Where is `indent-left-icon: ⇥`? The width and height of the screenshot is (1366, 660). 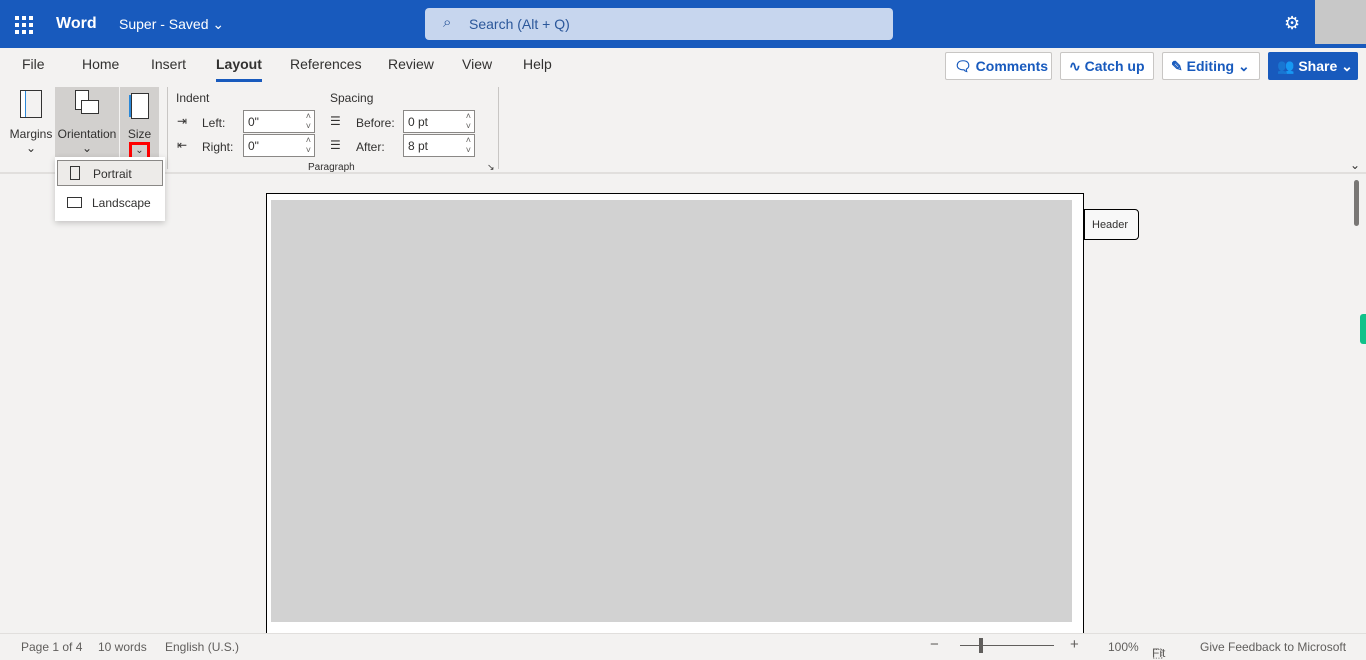 indent-left-icon: ⇥ is located at coordinates (182, 121).